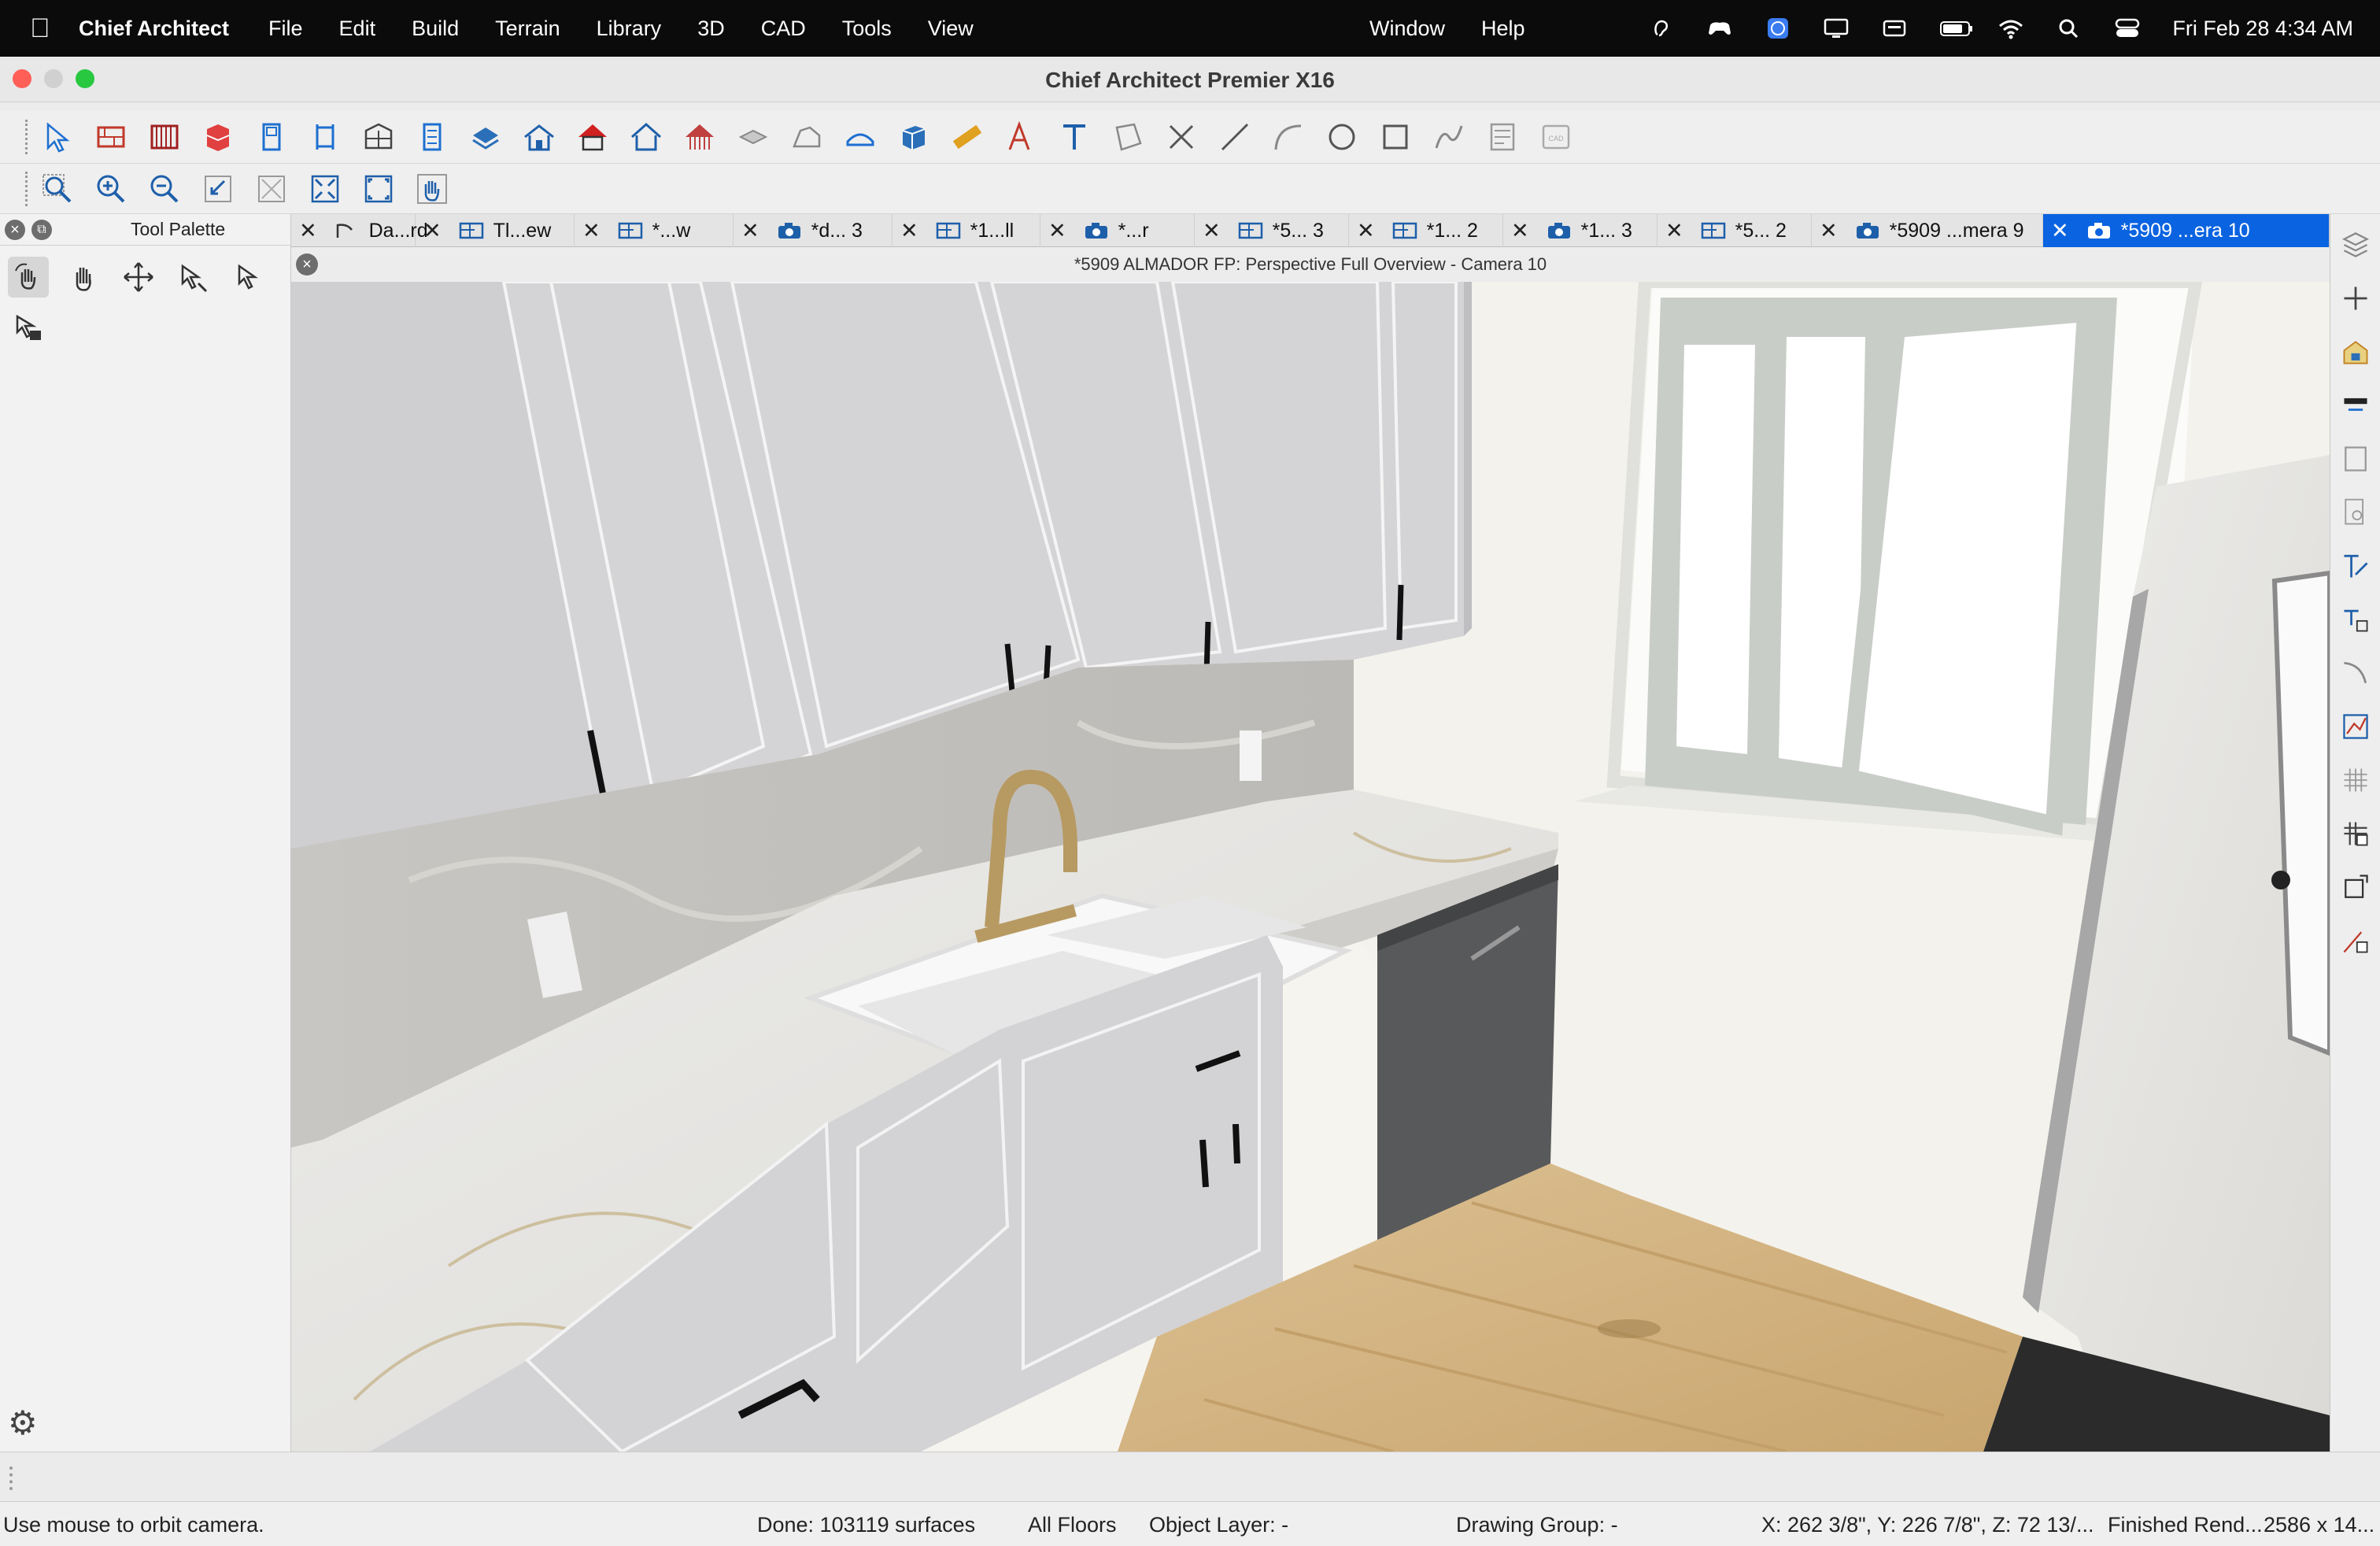 The image size is (2380, 1546). What do you see at coordinates (646, 137) in the screenshot?
I see `dormer-tools-button` at bounding box center [646, 137].